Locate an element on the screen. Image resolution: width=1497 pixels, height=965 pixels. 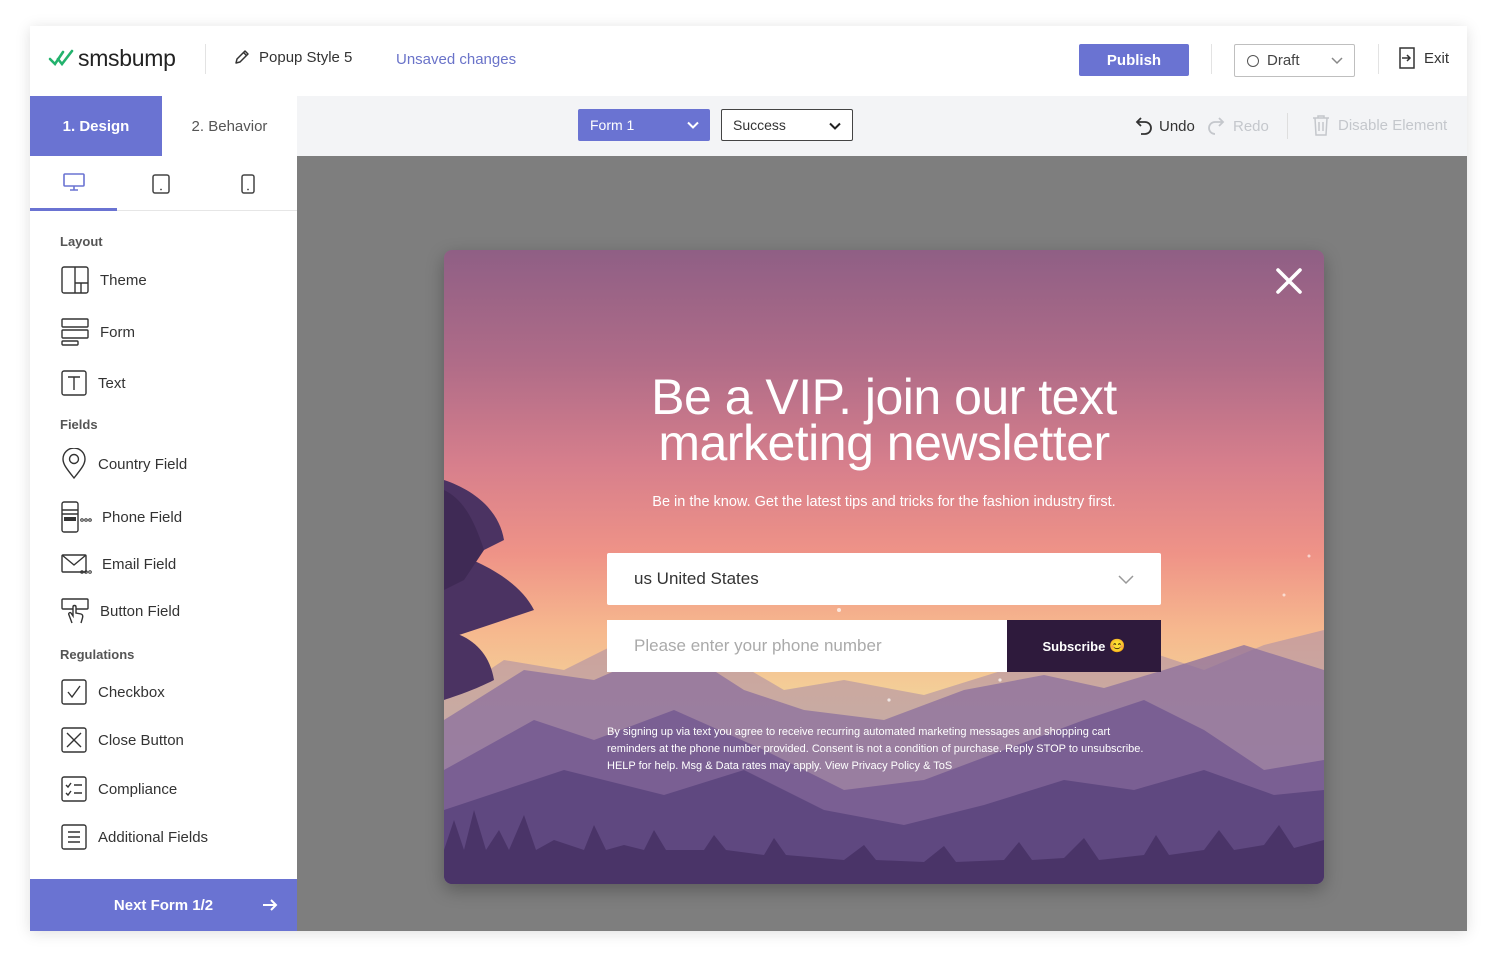
sidebar-item-email-field: Email Field is located at coordinates (118, 564).